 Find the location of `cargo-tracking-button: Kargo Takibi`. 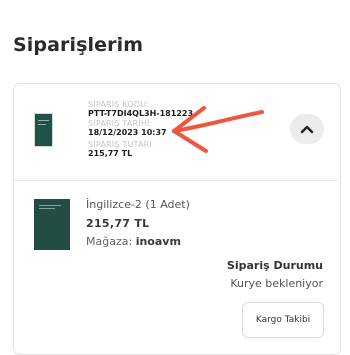

cargo-tracking-button: Kargo Takibi is located at coordinates (283, 320).